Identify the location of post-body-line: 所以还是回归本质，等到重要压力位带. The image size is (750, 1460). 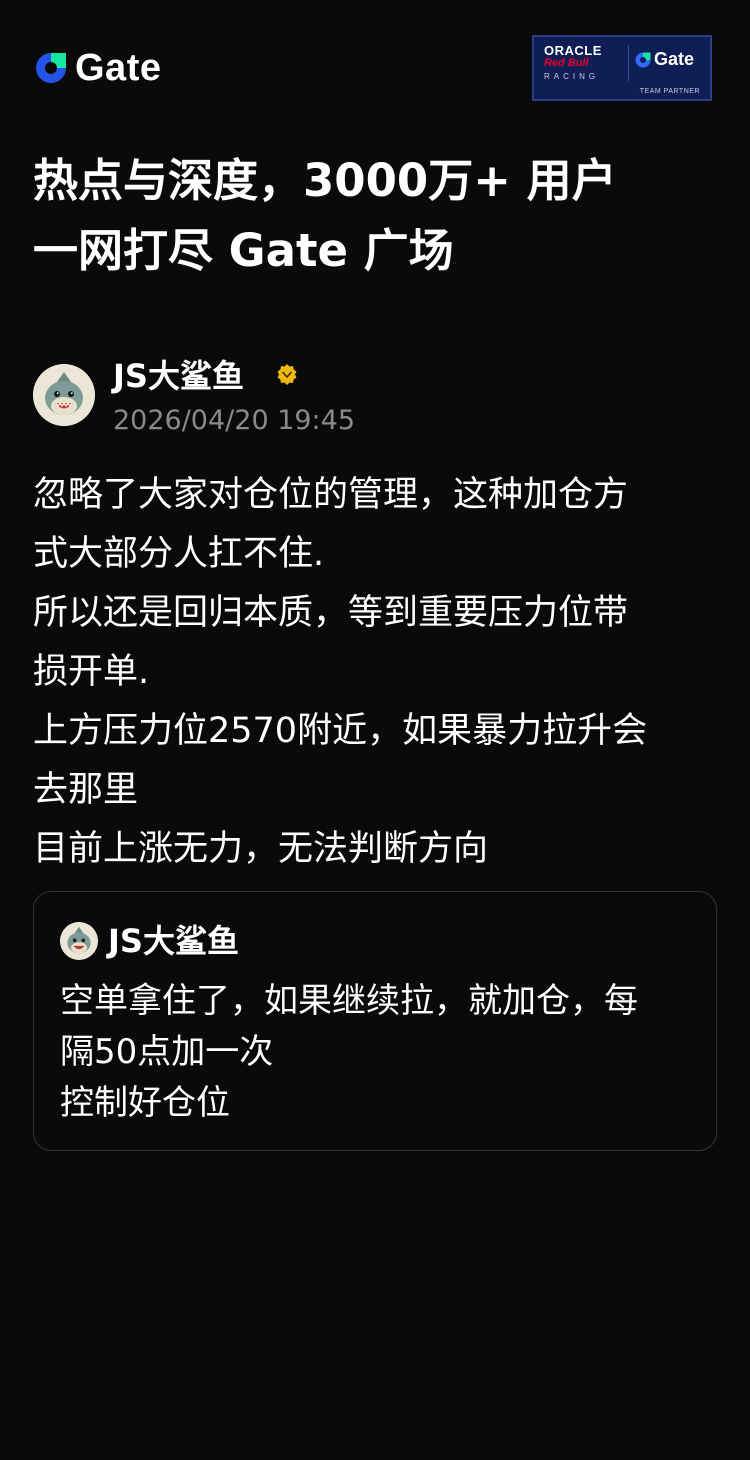
(331, 613).